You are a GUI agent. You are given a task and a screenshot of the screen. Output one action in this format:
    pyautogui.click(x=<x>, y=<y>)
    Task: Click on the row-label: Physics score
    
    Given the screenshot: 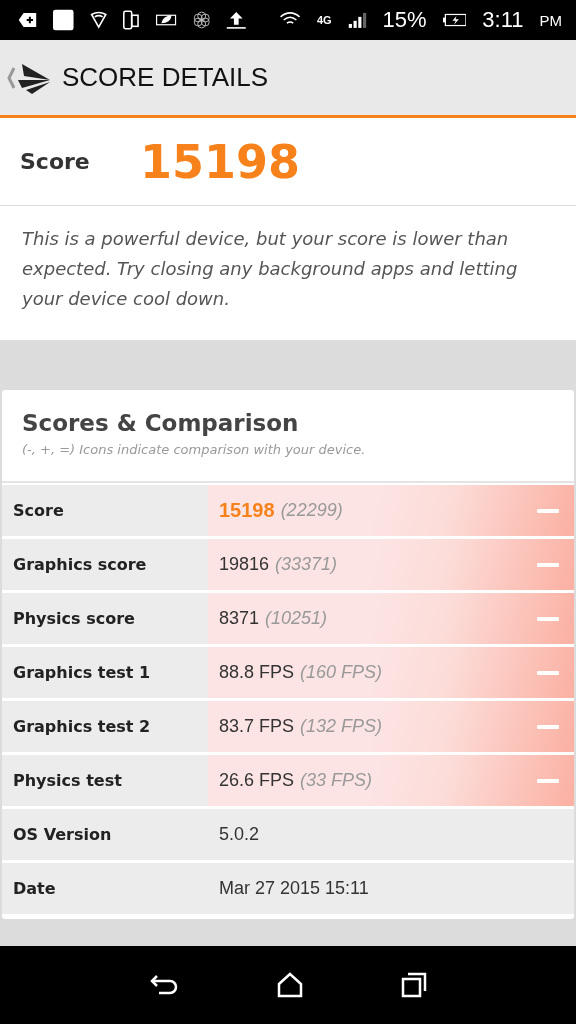 What is the action you would take?
    pyautogui.click(x=105, y=618)
    